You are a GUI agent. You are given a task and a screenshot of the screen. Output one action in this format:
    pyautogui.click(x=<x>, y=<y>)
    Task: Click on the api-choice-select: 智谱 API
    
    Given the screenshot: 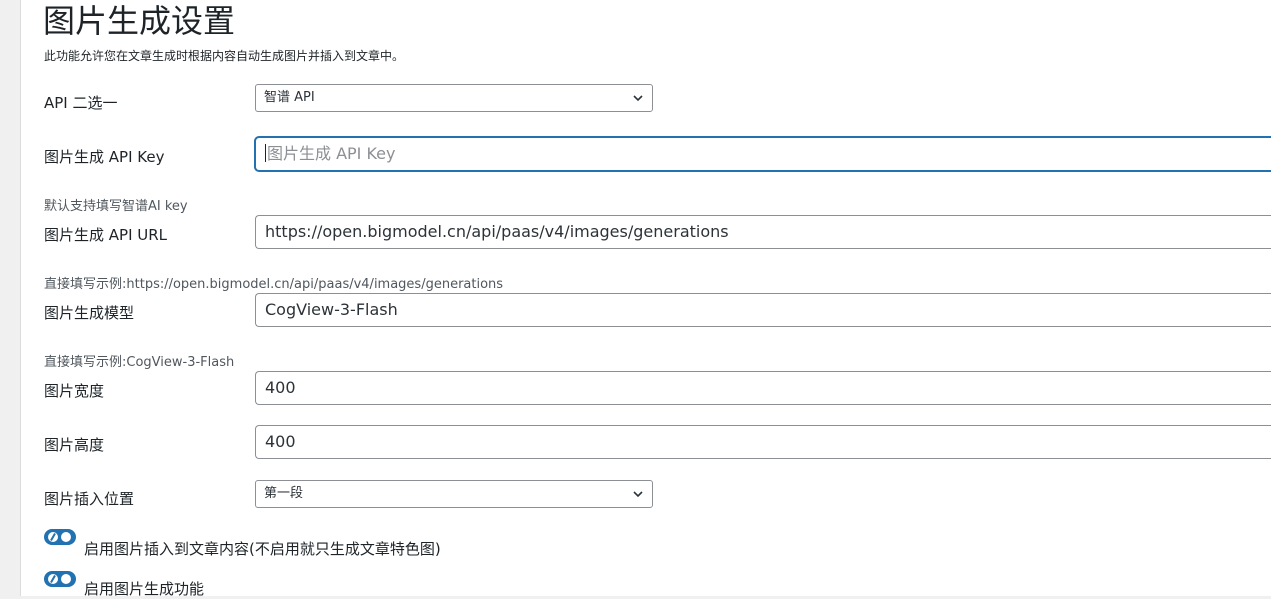 What is the action you would take?
    pyautogui.click(x=454, y=98)
    